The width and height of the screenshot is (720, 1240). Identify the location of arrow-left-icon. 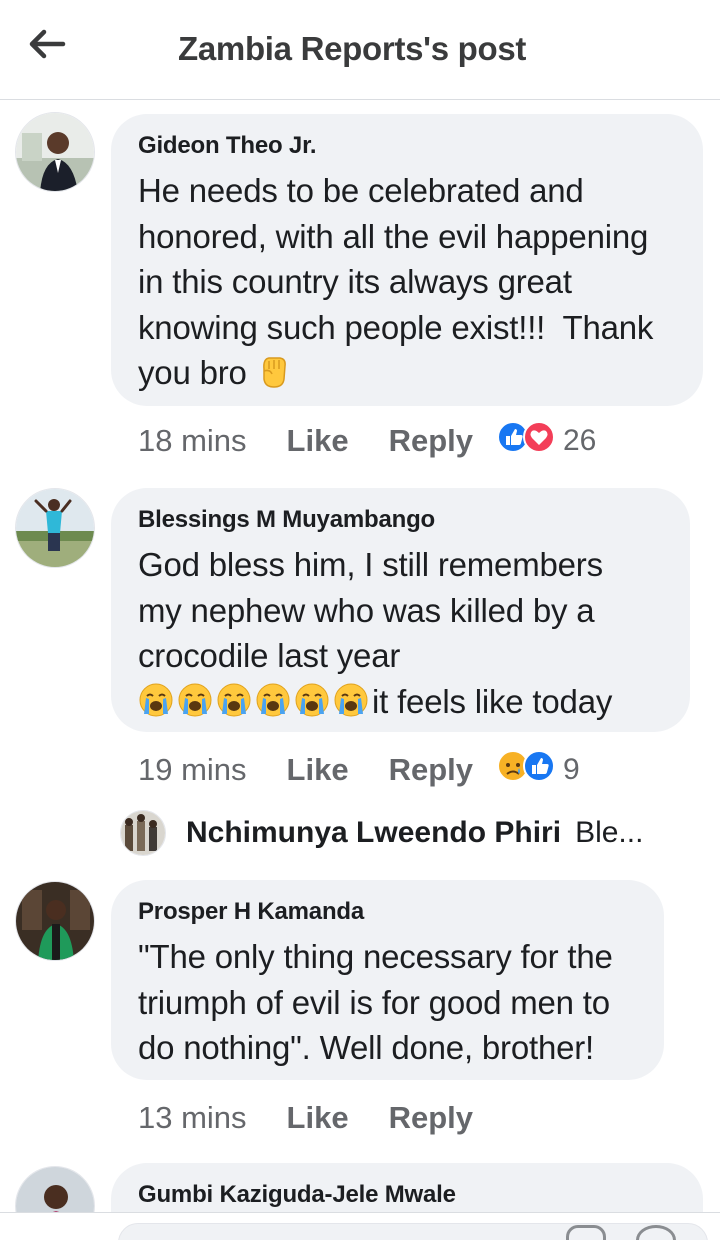
(47, 46).